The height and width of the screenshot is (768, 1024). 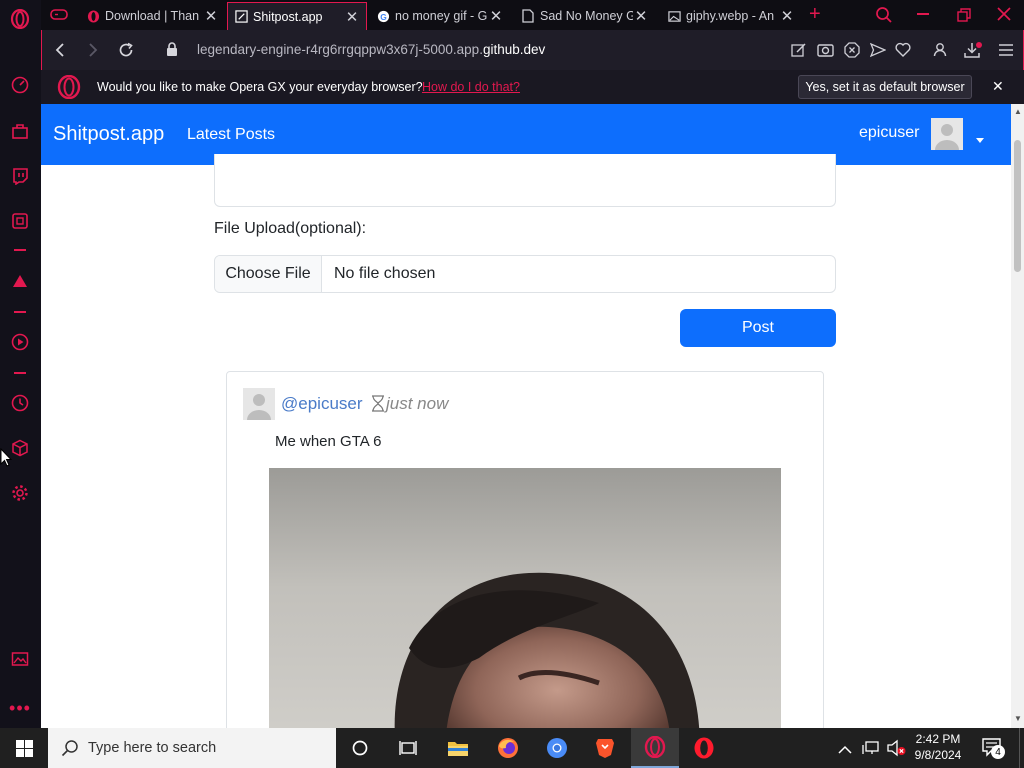 I want to click on clock: 2:42 PM 9/8/2024, so click(x=938, y=747).